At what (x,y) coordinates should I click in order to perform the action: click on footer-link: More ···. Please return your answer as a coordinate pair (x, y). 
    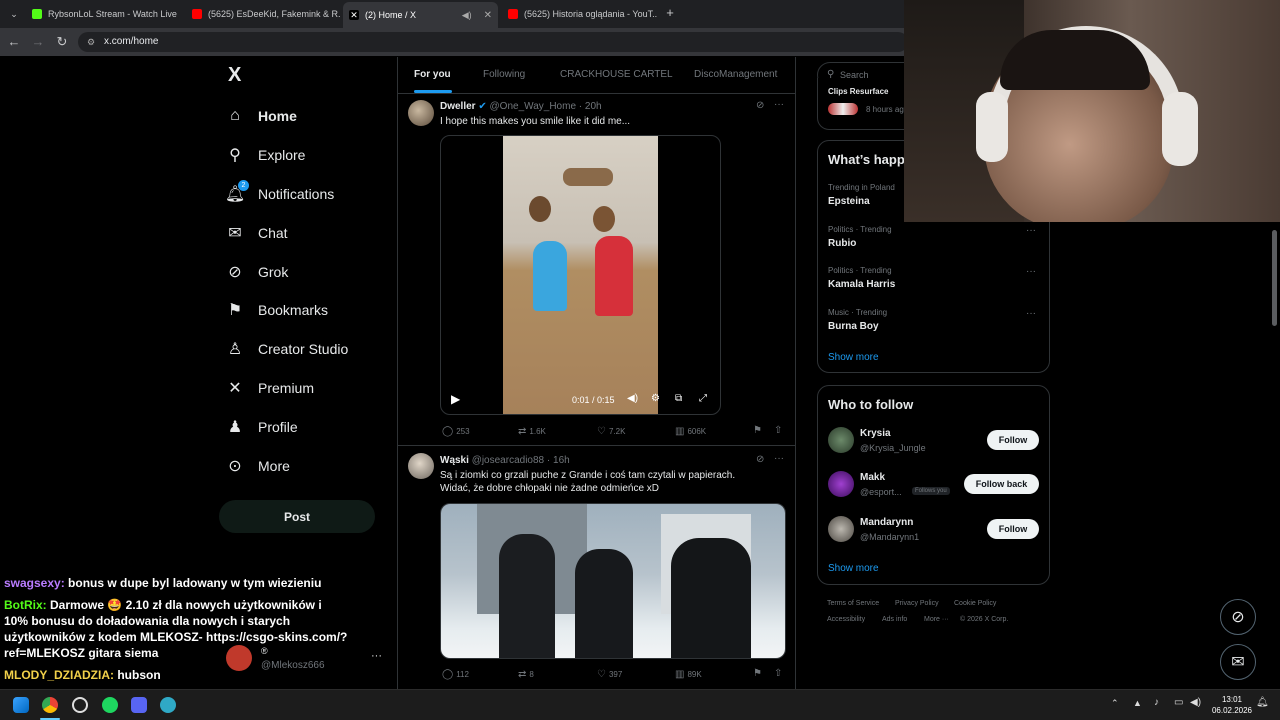
    Looking at the image, I should click on (936, 619).